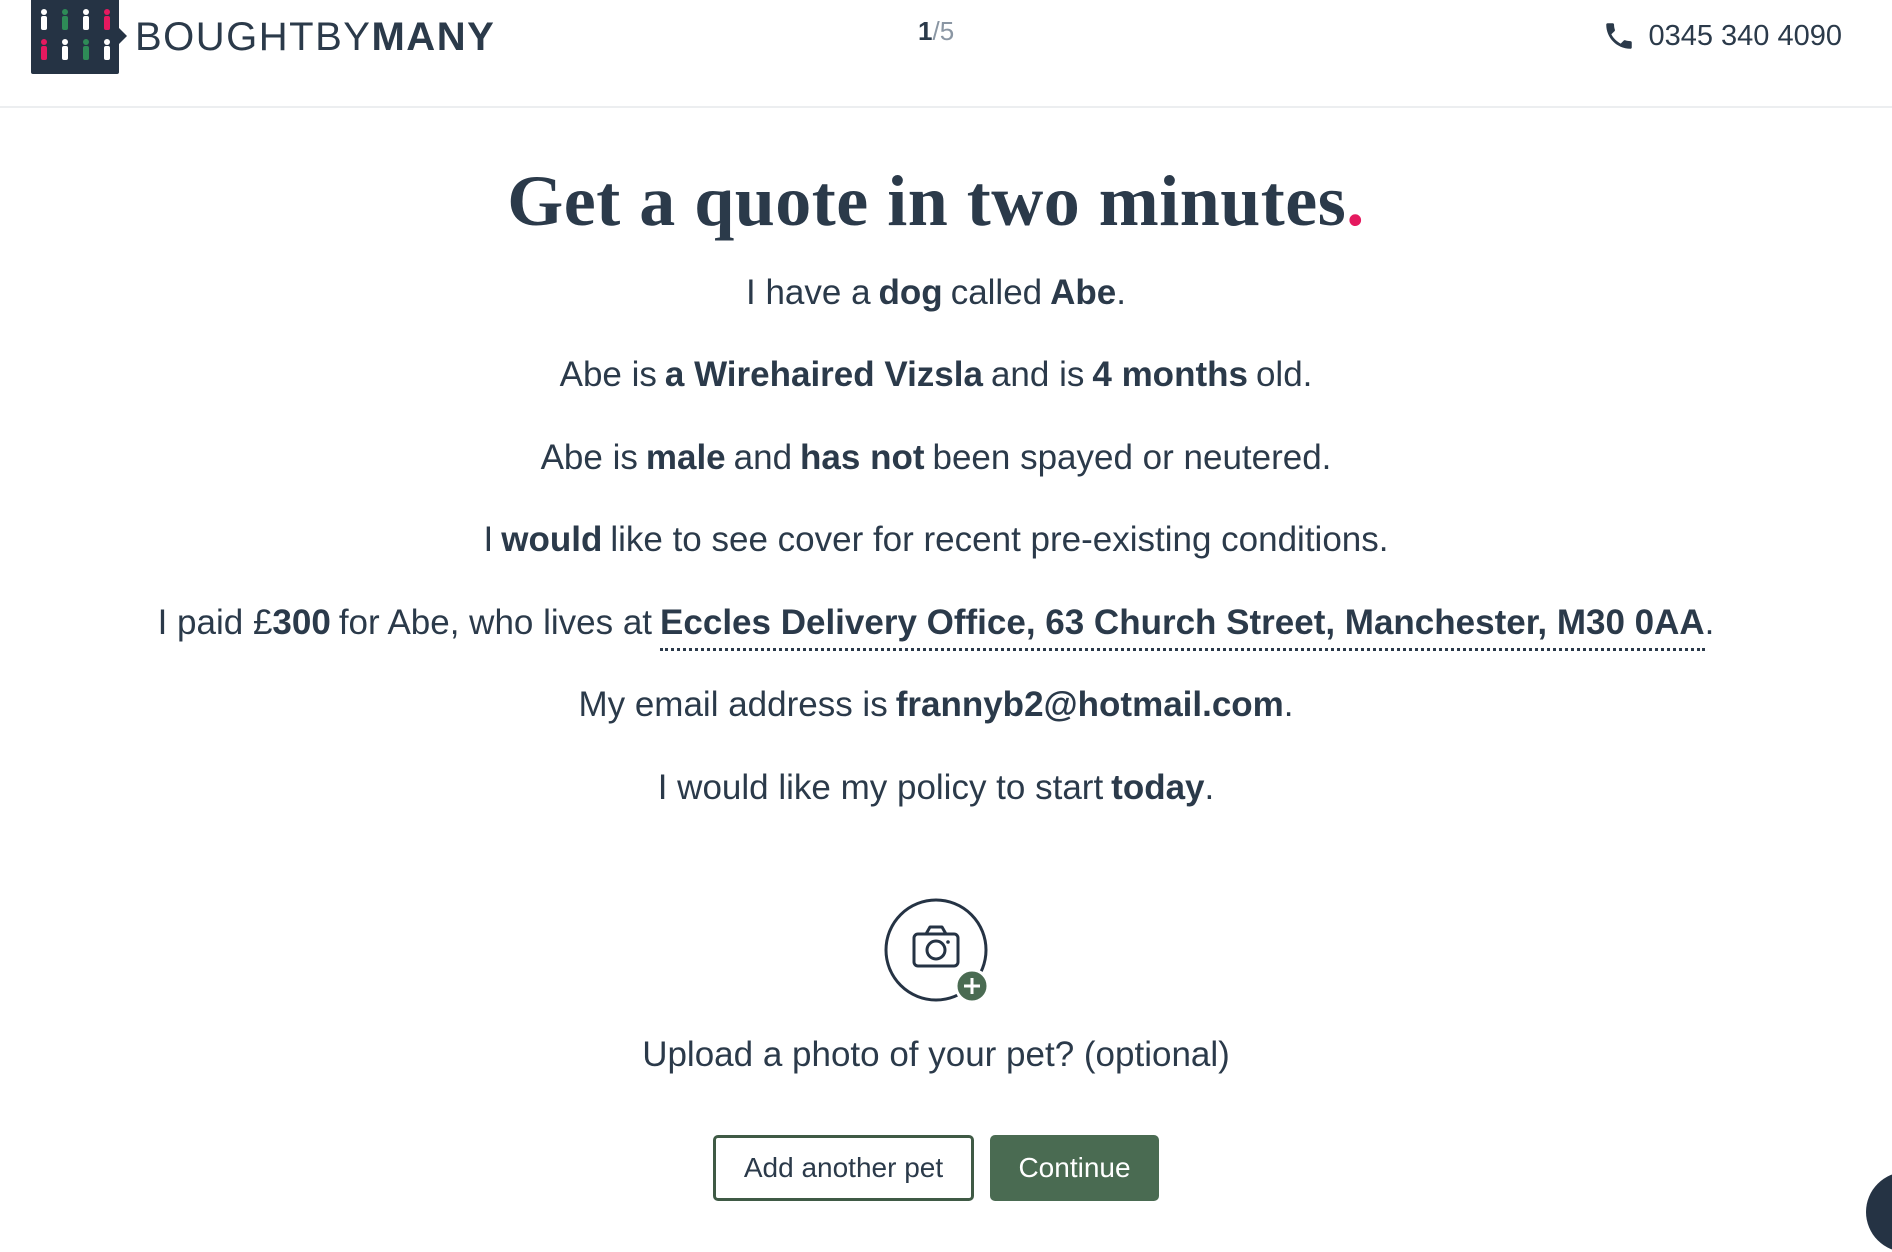 The width and height of the screenshot is (1892, 1252). Describe the element at coordinates (301, 622) in the screenshot. I see `price-field: 300` at that location.